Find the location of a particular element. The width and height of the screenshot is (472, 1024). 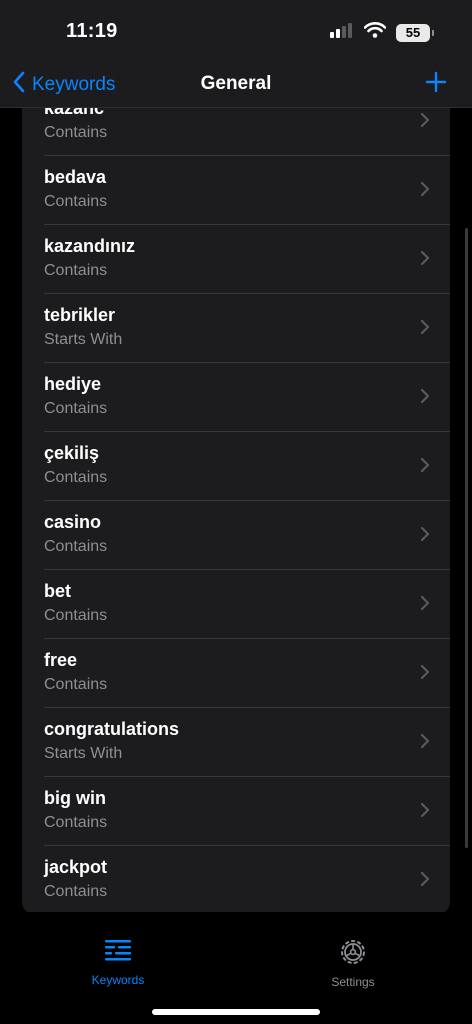

keyword-row: bedava Contains is located at coordinates (236, 189).